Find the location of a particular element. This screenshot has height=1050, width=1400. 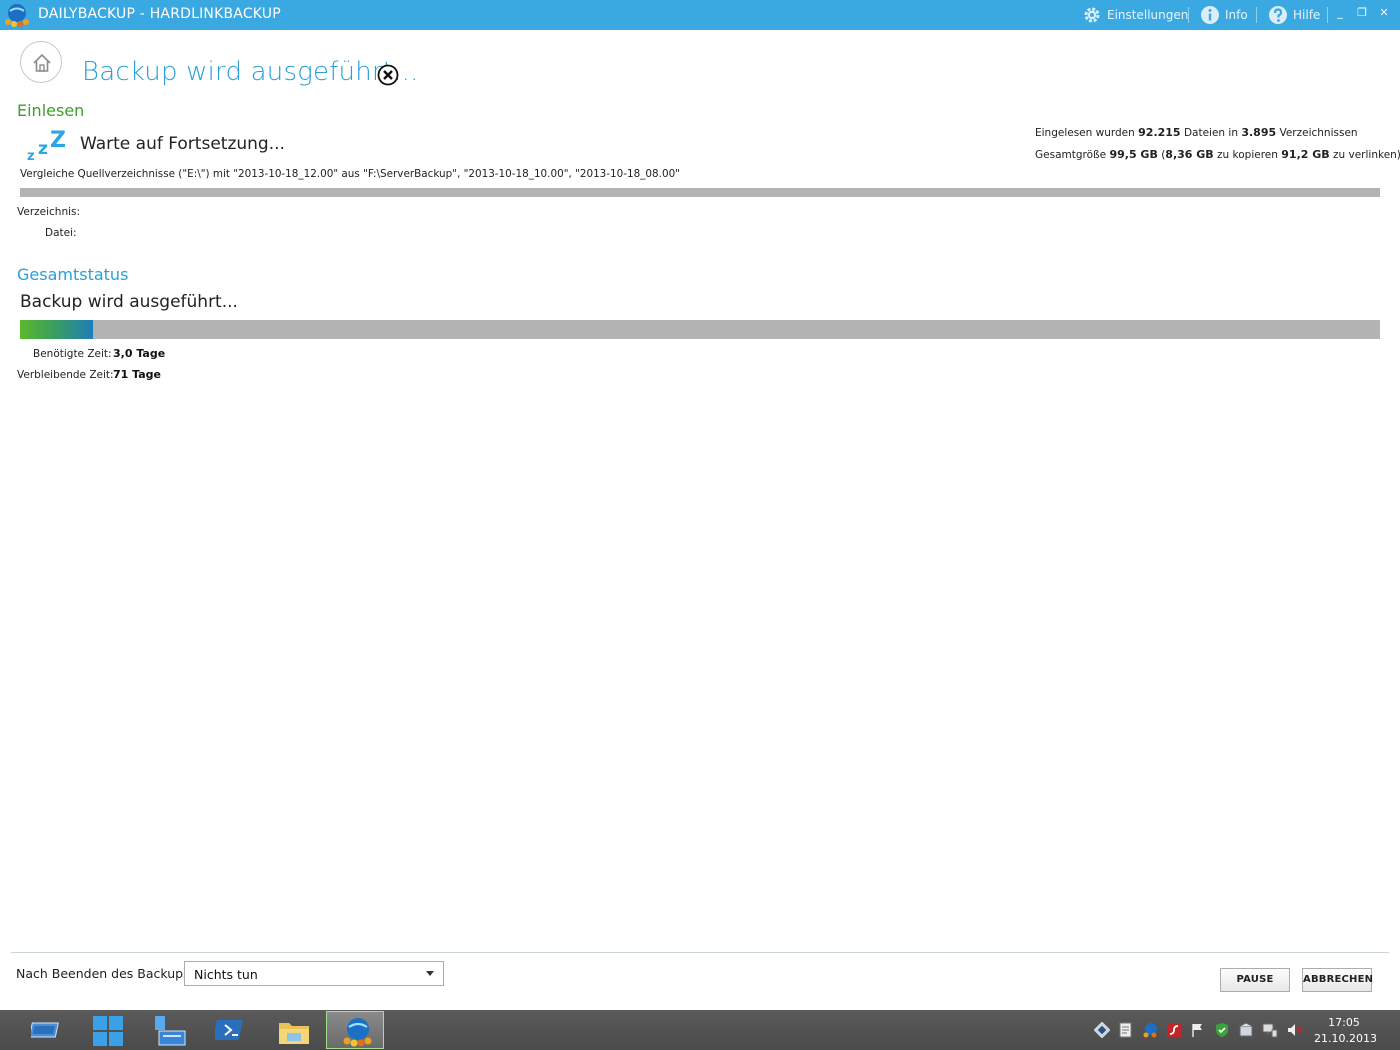

files-mid: Dateien in is located at coordinates (1210, 133).